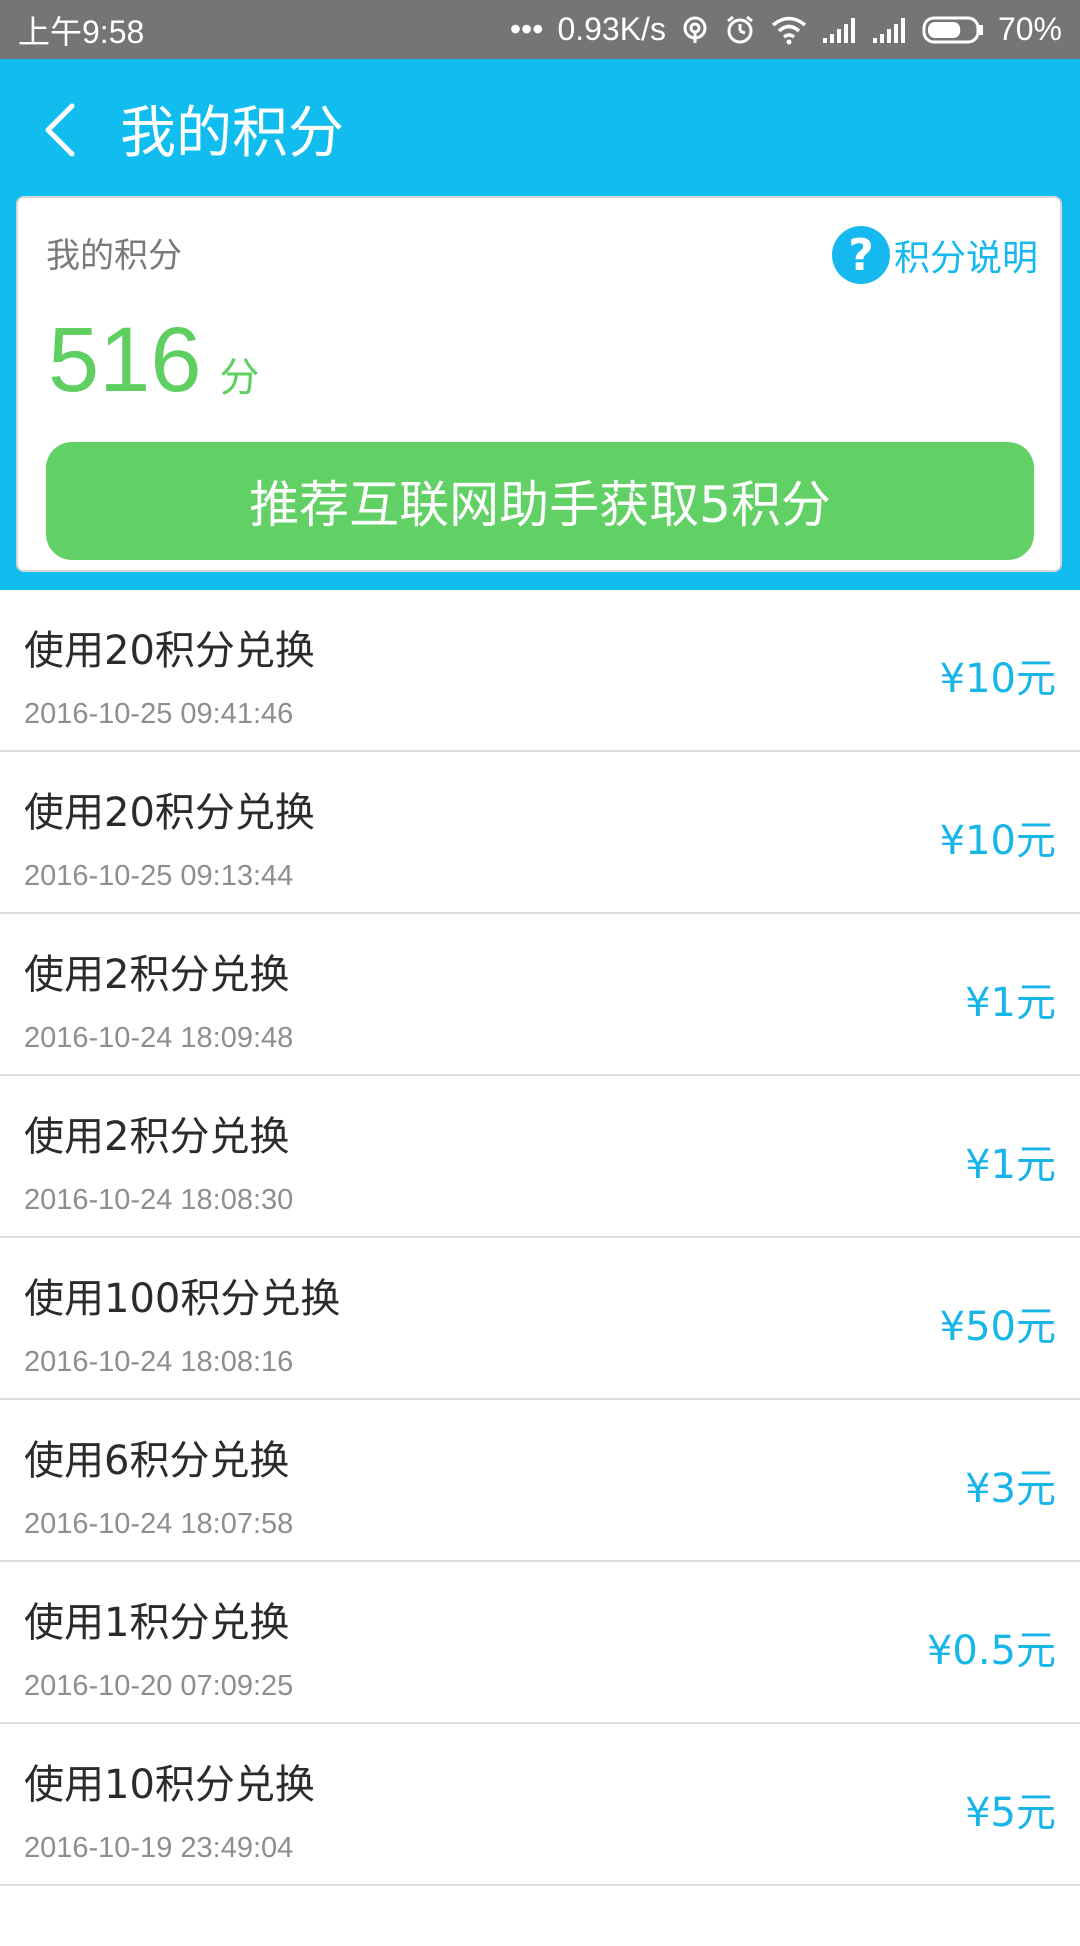 The image size is (1080, 1946). What do you see at coordinates (1010, 1813) in the screenshot?
I see `record-amount: ¥5元` at bounding box center [1010, 1813].